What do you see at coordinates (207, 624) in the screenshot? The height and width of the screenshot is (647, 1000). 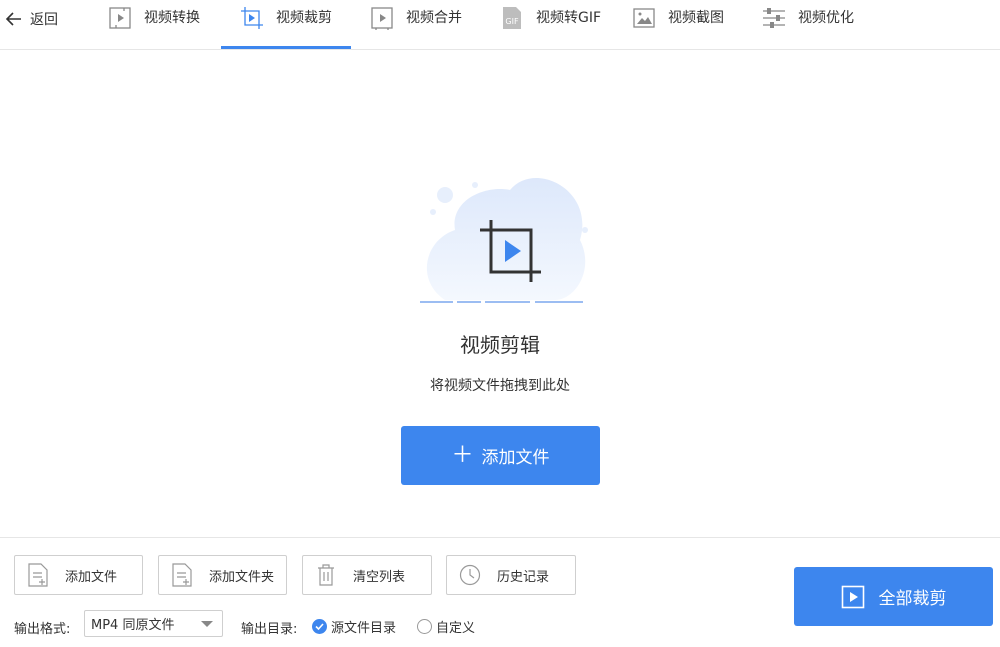 I see `chevron-down-icon` at bounding box center [207, 624].